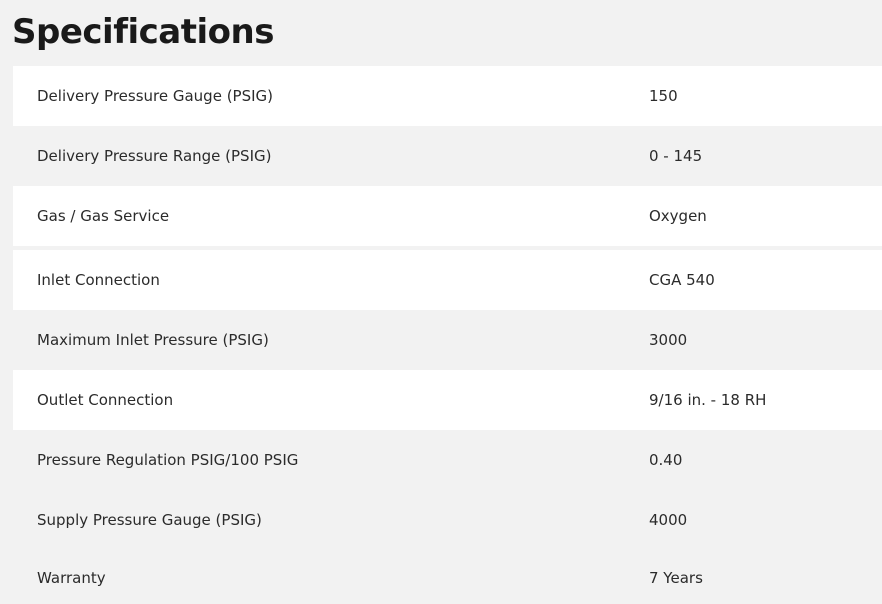 Image resolution: width=882 pixels, height=604 pixels. What do you see at coordinates (447, 340) in the screenshot?
I see `spec-row: Maximum Inlet Pressure (PSIG) 3000` at bounding box center [447, 340].